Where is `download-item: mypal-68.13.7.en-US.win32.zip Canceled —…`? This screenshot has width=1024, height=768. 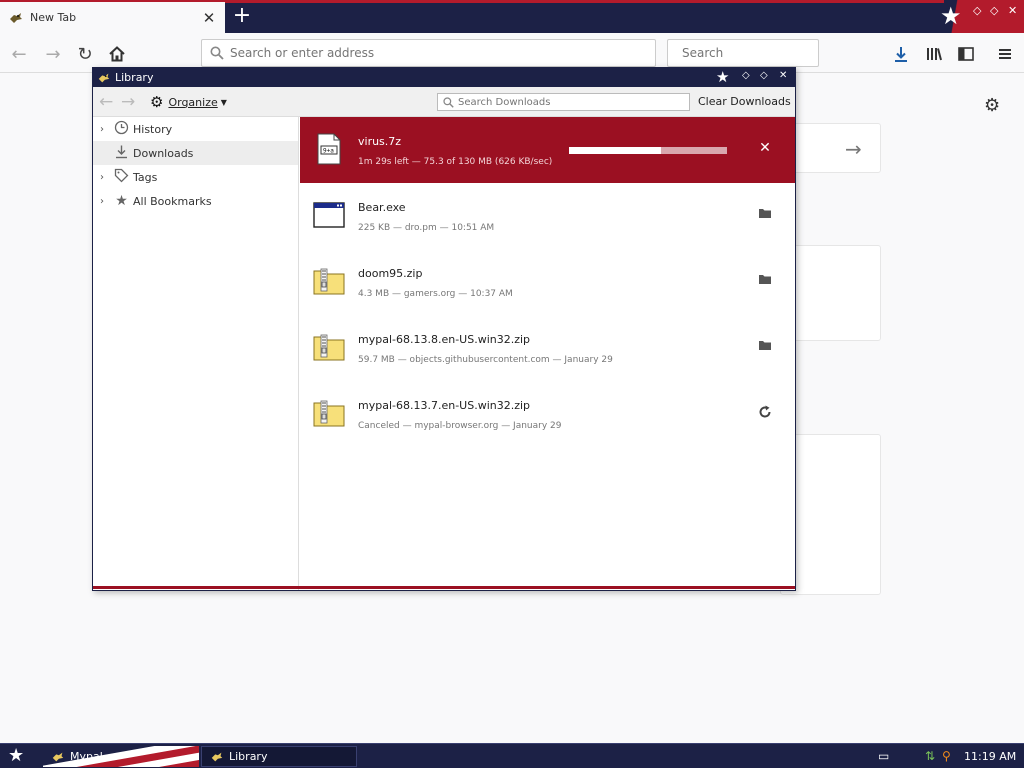
download-item: mypal-68.13.7.en-US.win32.zip Canceled —… is located at coordinates (547, 414).